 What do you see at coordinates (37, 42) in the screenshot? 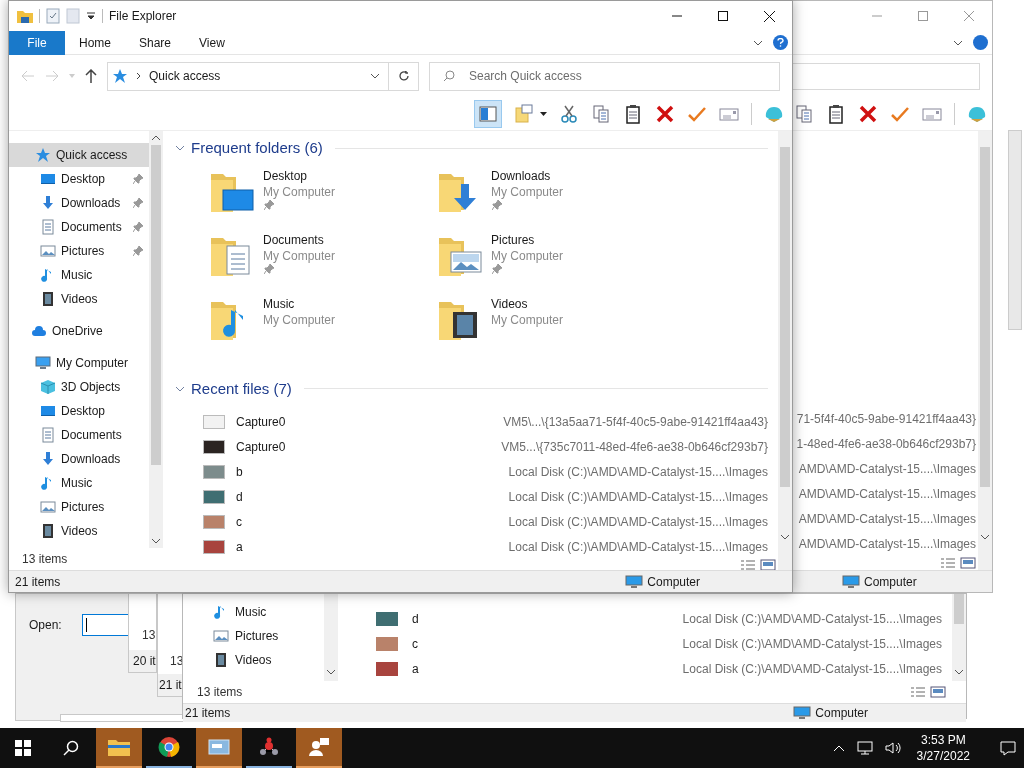
I see `ribbon-tab: File` at bounding box center [37, 42].